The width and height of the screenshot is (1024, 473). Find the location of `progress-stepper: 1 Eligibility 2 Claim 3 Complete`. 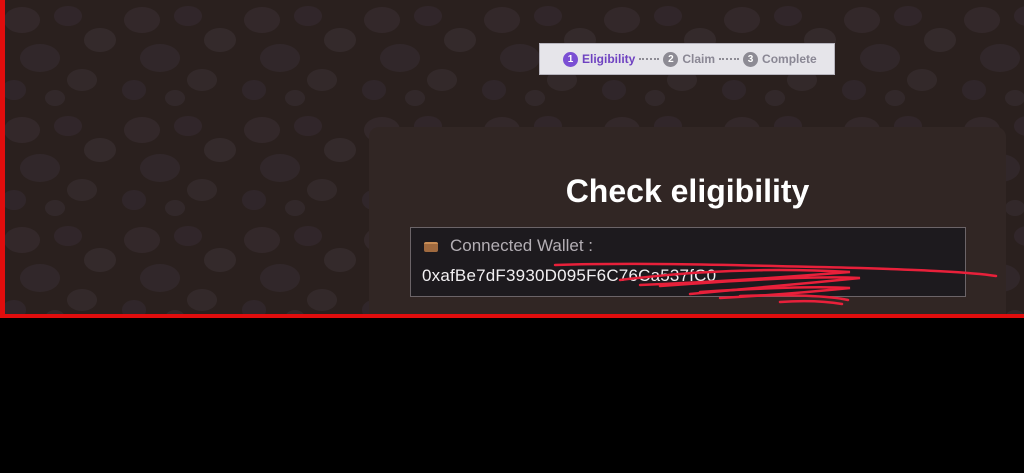

progress-stepper: 1 Eligibility 2 Claim 3 Complete is located at coordinates (687, 59).